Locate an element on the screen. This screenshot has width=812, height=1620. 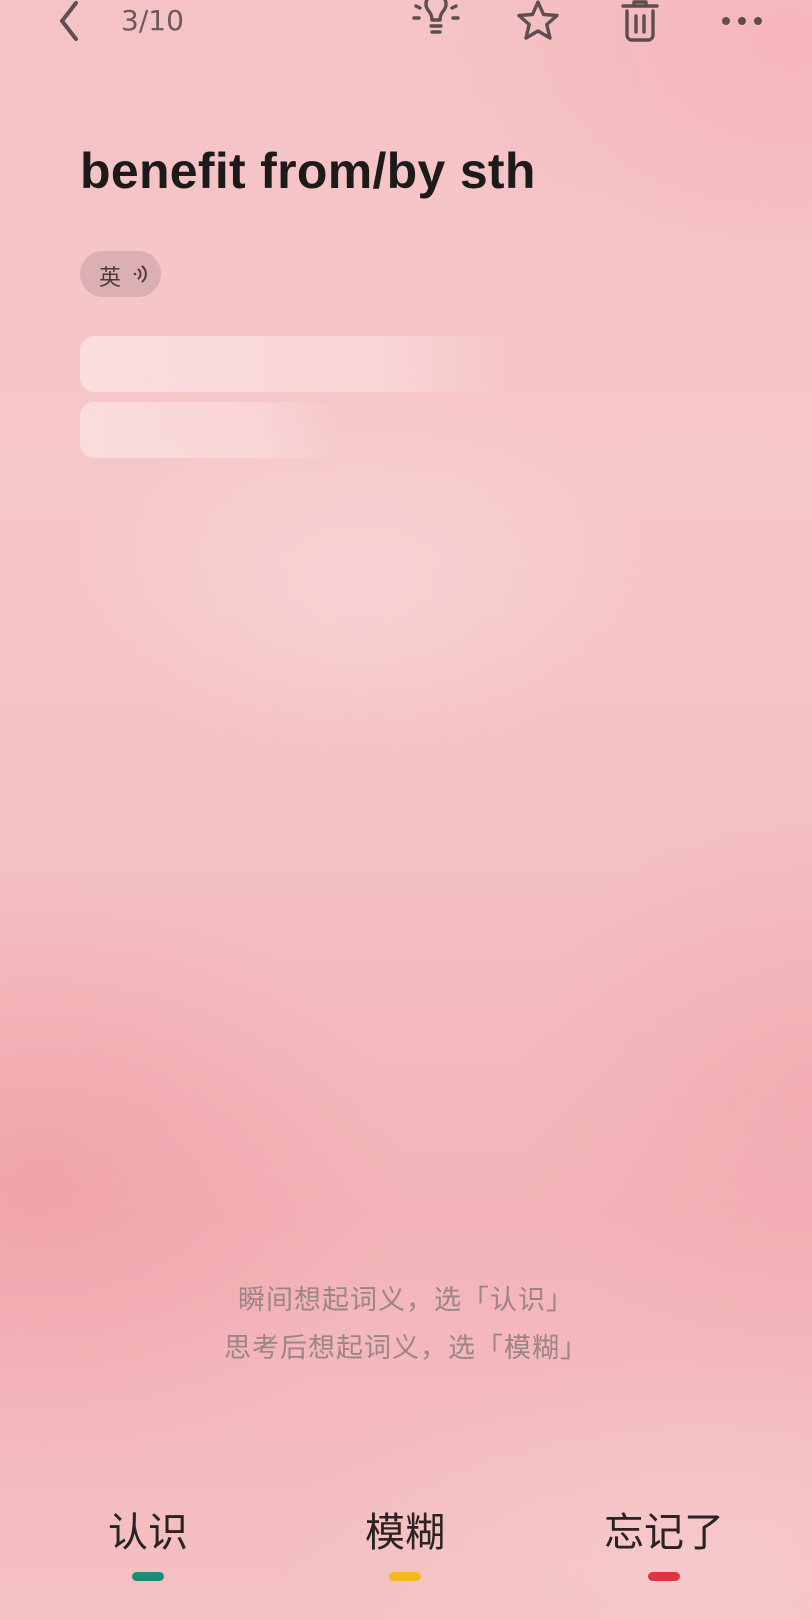
trash-icon is located at coordinates (640, 21).